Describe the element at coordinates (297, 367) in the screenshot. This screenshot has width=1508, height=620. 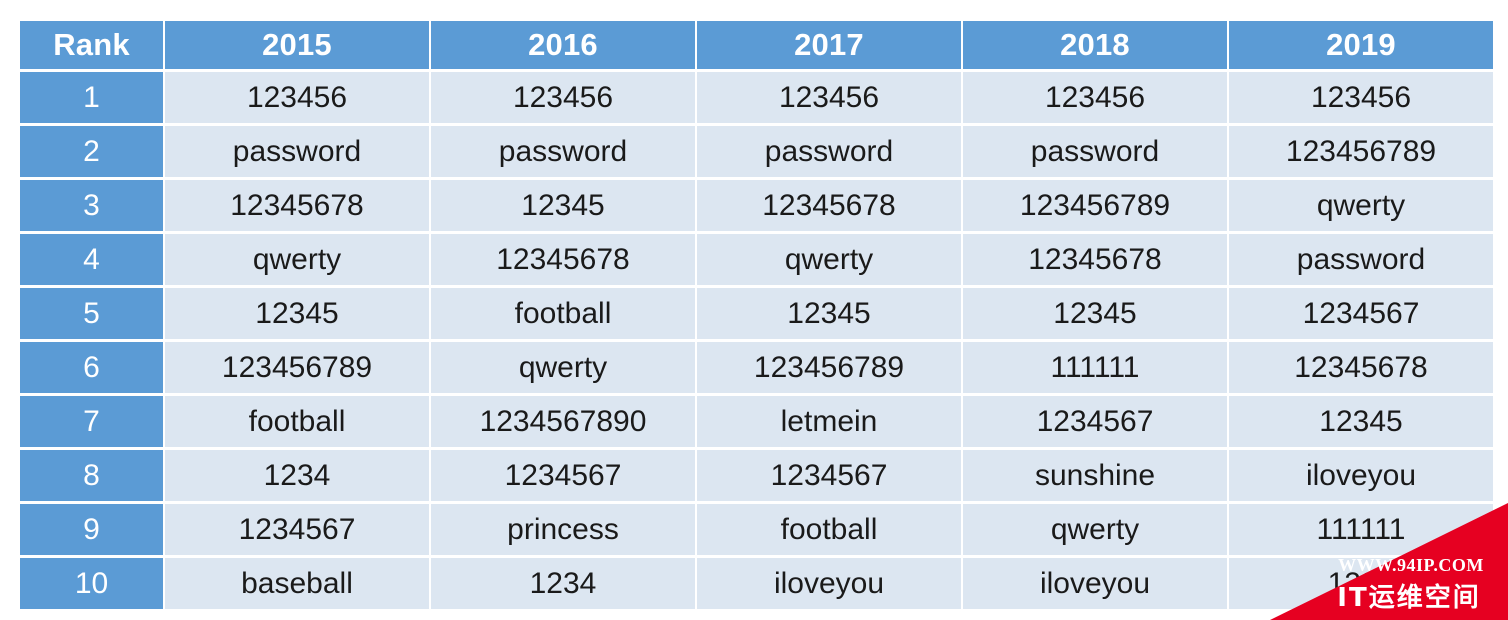
I see `cell-2015: 123456789` at that location.